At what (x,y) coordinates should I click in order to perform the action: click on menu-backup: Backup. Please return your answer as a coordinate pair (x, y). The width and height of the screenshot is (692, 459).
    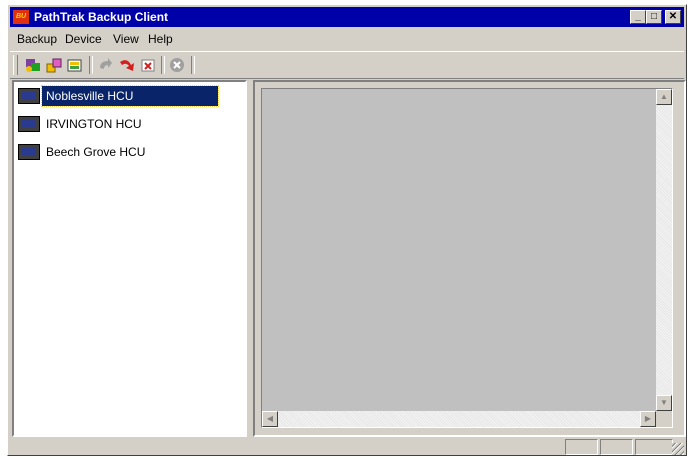
    Looking at the image, I should click on (37, 39).